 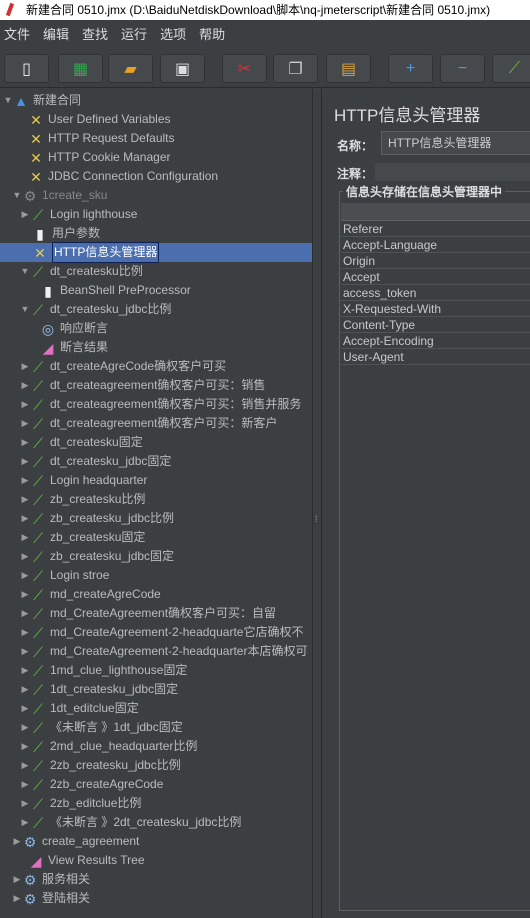 I want to click on header-row: X-Requested-With, so click(x=435, y=309).